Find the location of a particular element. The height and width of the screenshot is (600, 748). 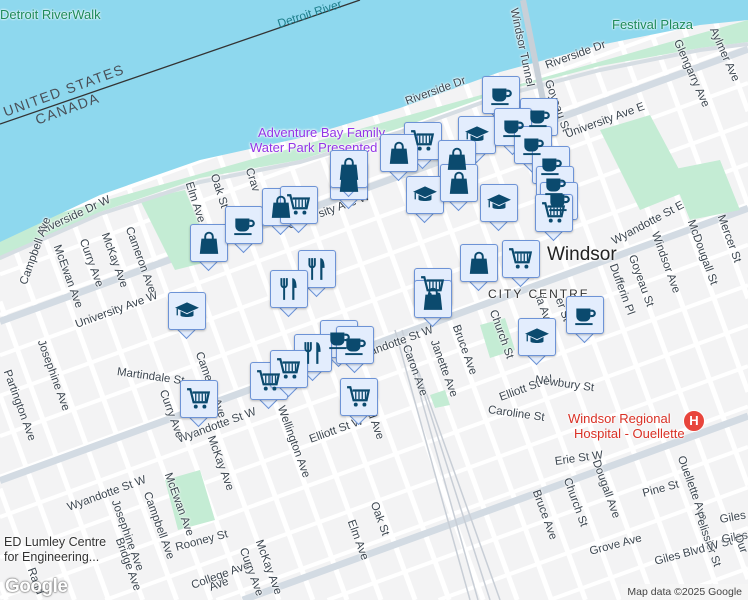

street-label: Festival Plaza is located at coordinates (652, 24).